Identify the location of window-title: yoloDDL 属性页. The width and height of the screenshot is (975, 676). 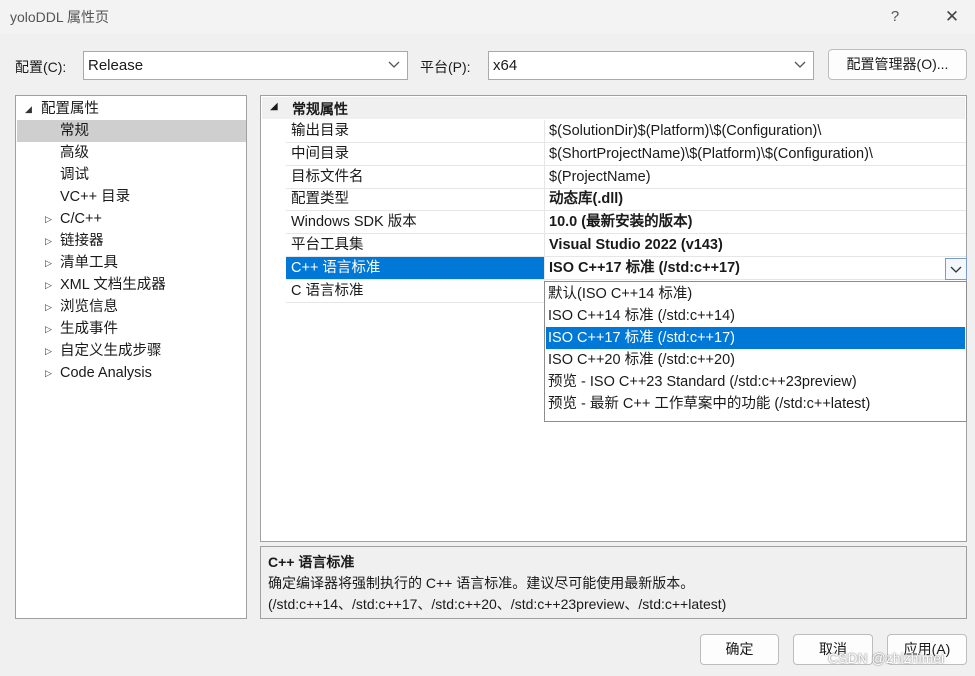
(60, 17).